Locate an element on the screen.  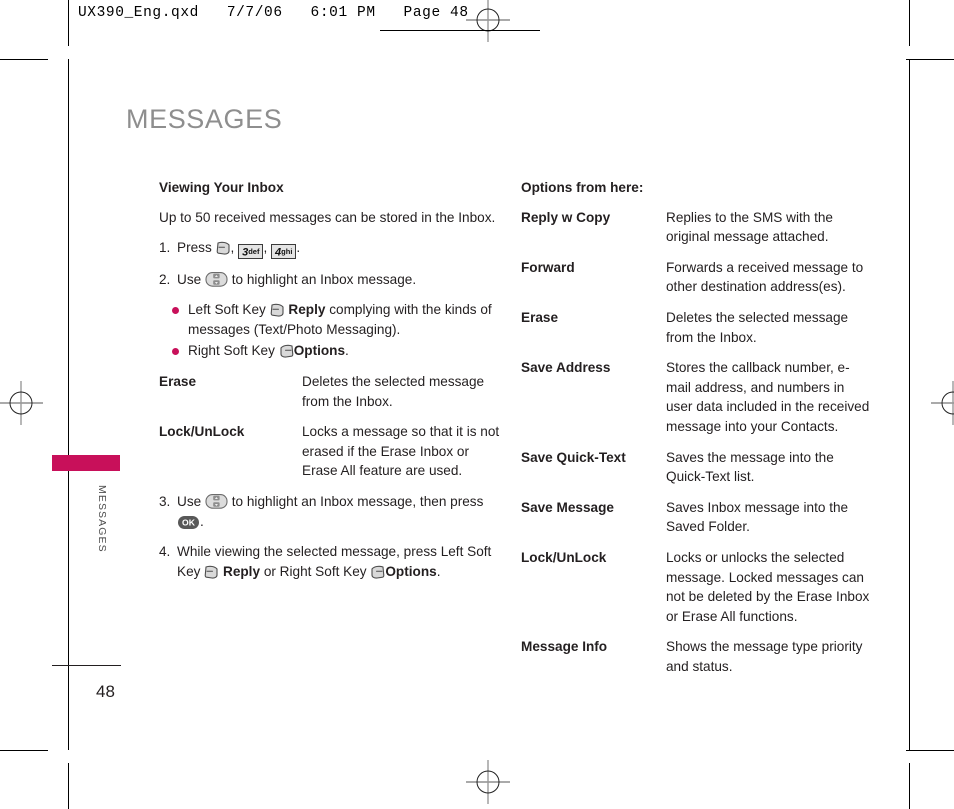
crop-mark-top-left-v is located at coordinates (68, 23).